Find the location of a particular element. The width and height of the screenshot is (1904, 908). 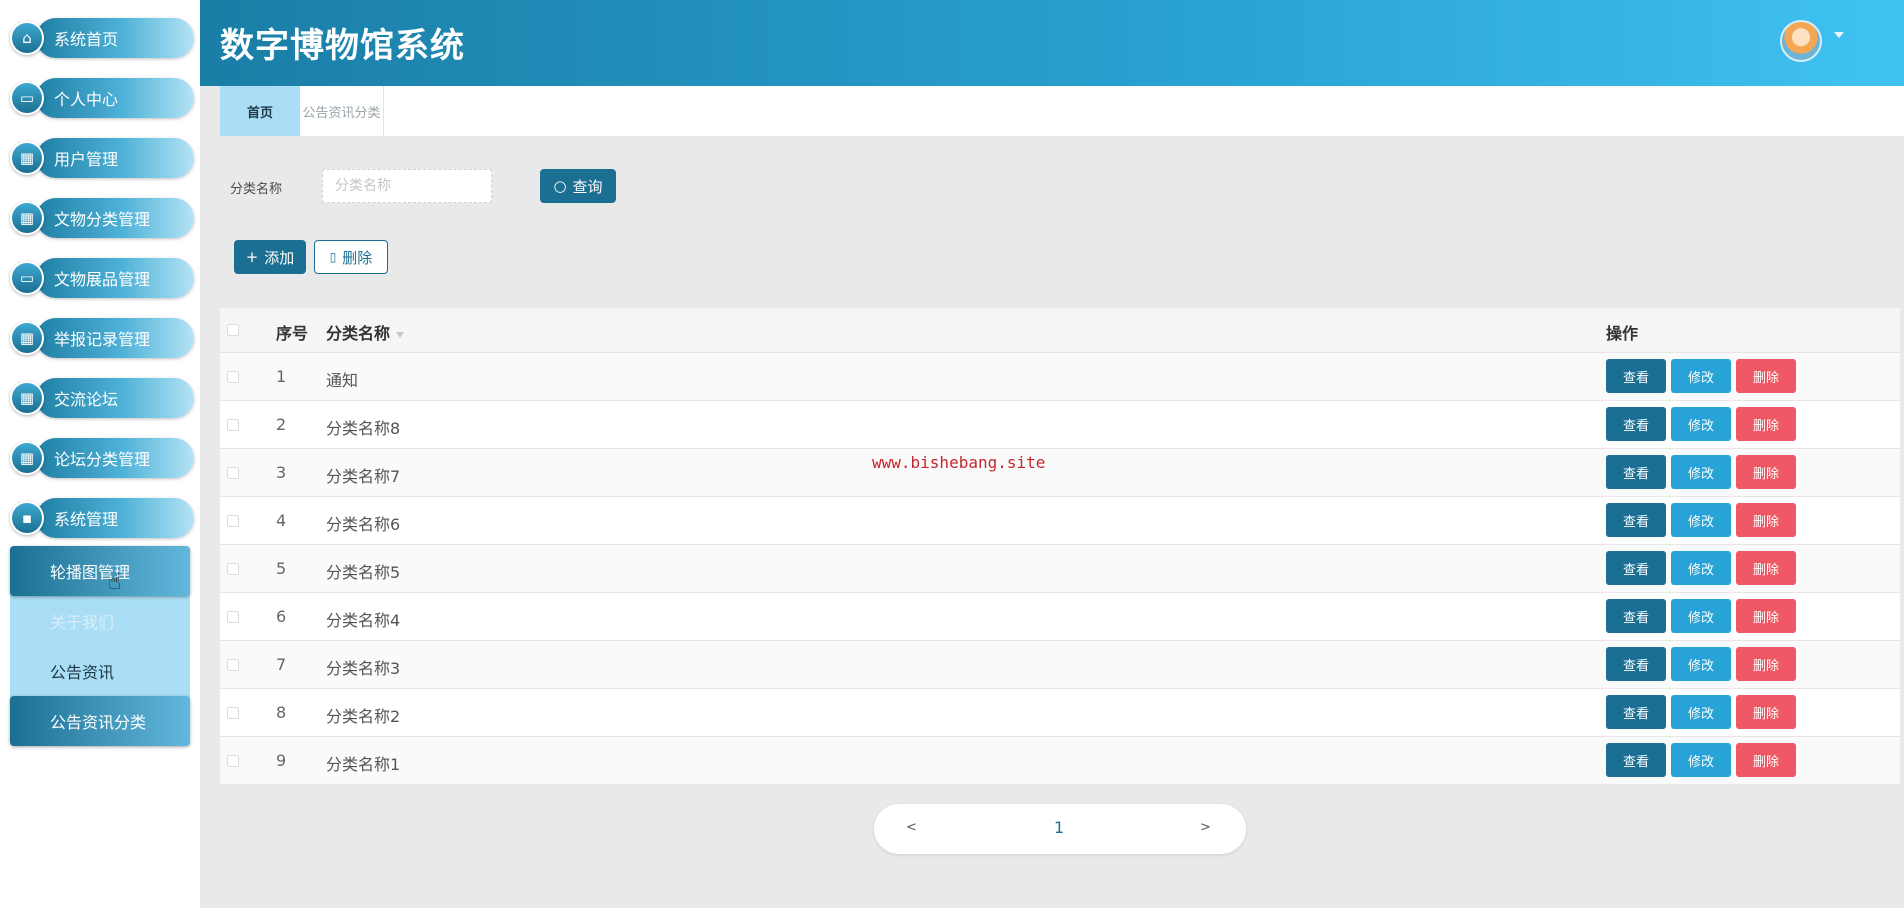

pagination: < 1 > is located at coordinates (1060, 829).